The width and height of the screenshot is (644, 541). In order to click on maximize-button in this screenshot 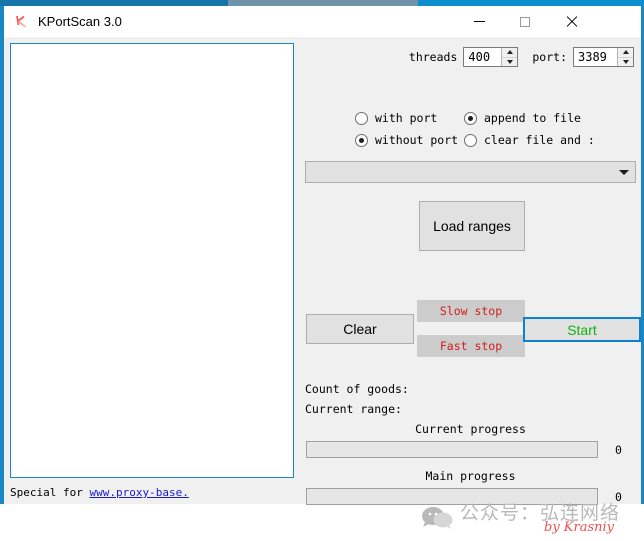, I will do `click(525, 21)`.